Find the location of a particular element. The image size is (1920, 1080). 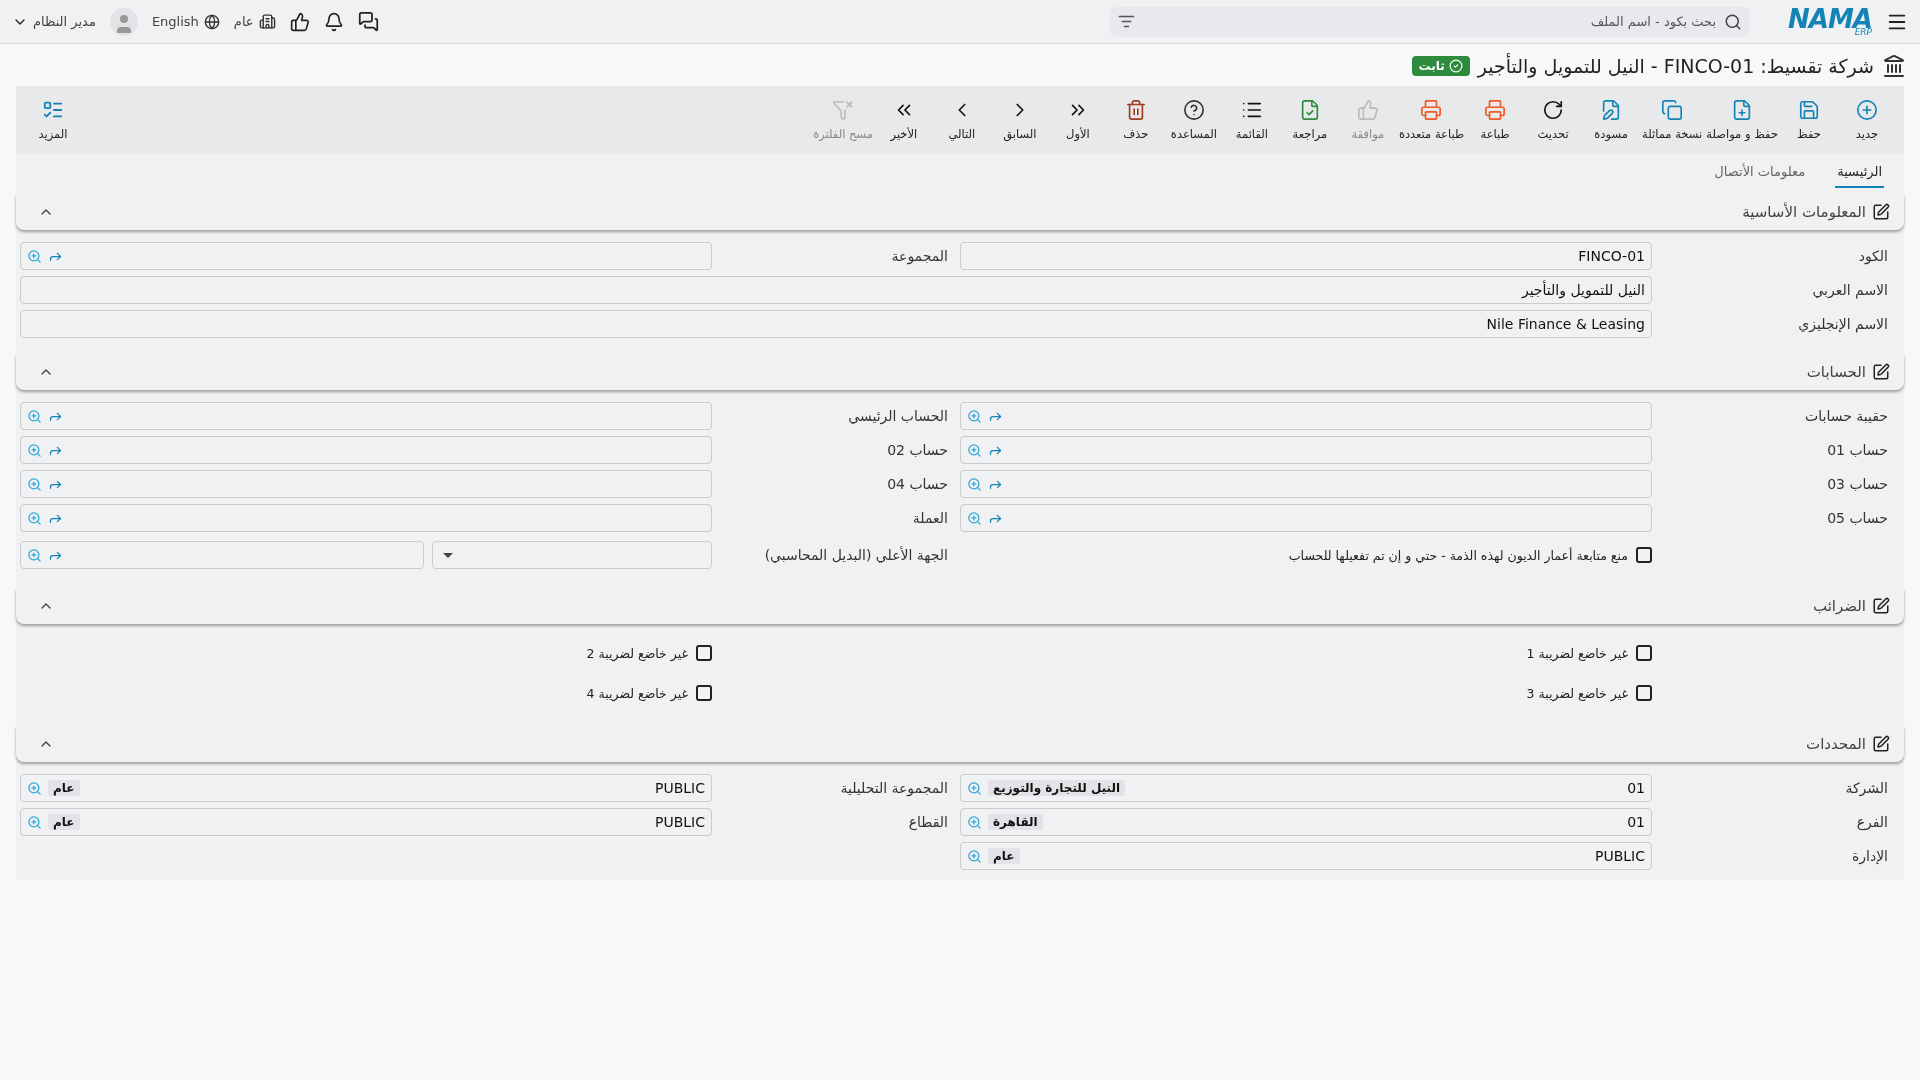

plus-circle-icon is located at coordinates (1867, 110).